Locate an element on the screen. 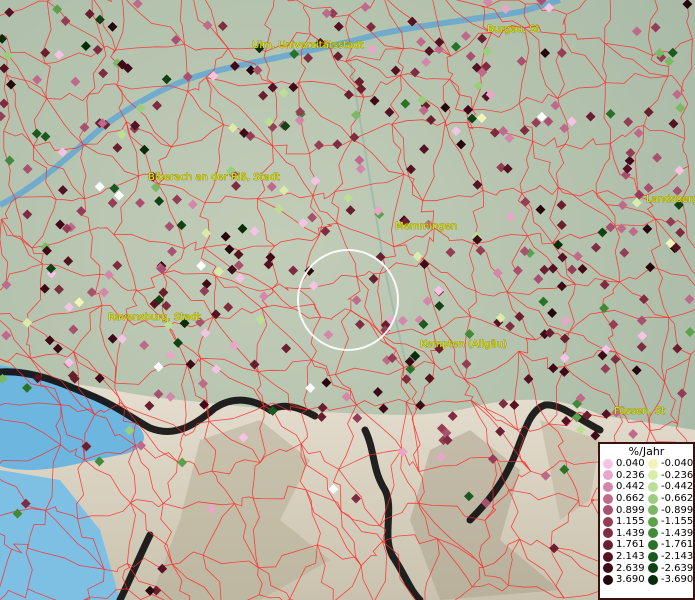  legend-entry-negative: -3.690 is located at coordinates (669, 579).